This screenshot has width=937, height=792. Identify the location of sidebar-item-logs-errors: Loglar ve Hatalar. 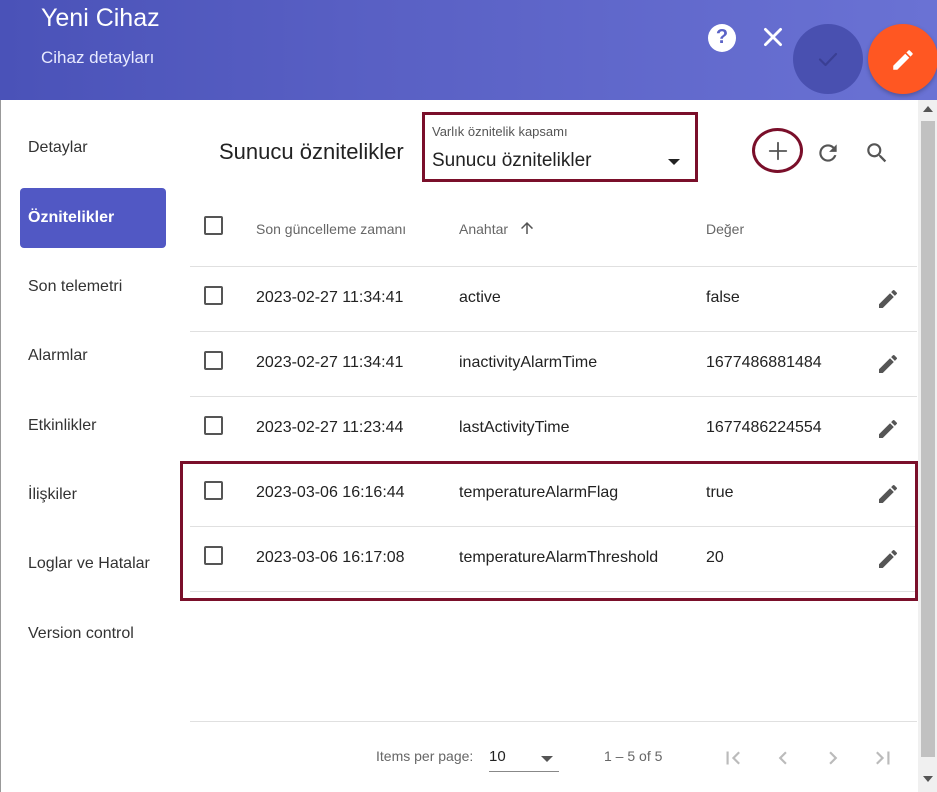
(93, 564).